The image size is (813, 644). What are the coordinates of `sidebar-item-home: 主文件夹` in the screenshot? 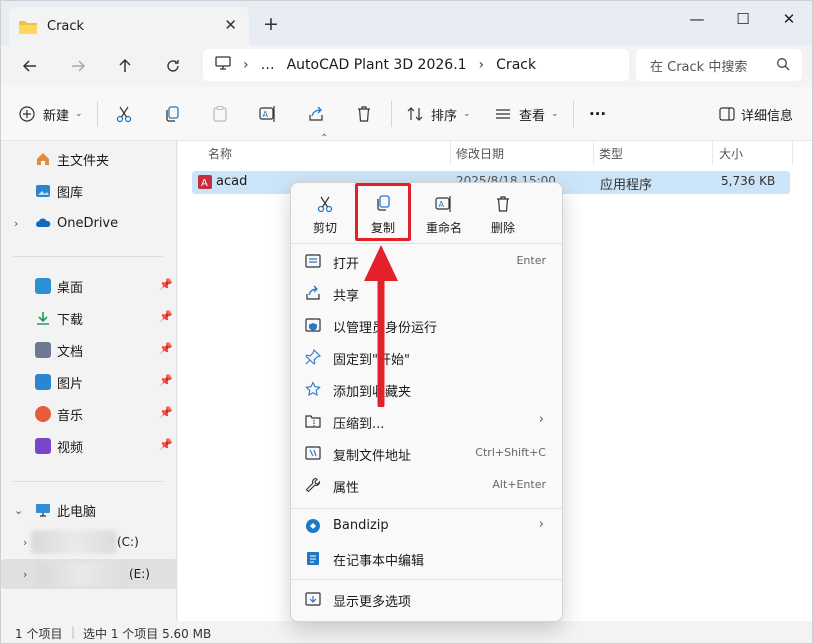 It's located at (89, 159).